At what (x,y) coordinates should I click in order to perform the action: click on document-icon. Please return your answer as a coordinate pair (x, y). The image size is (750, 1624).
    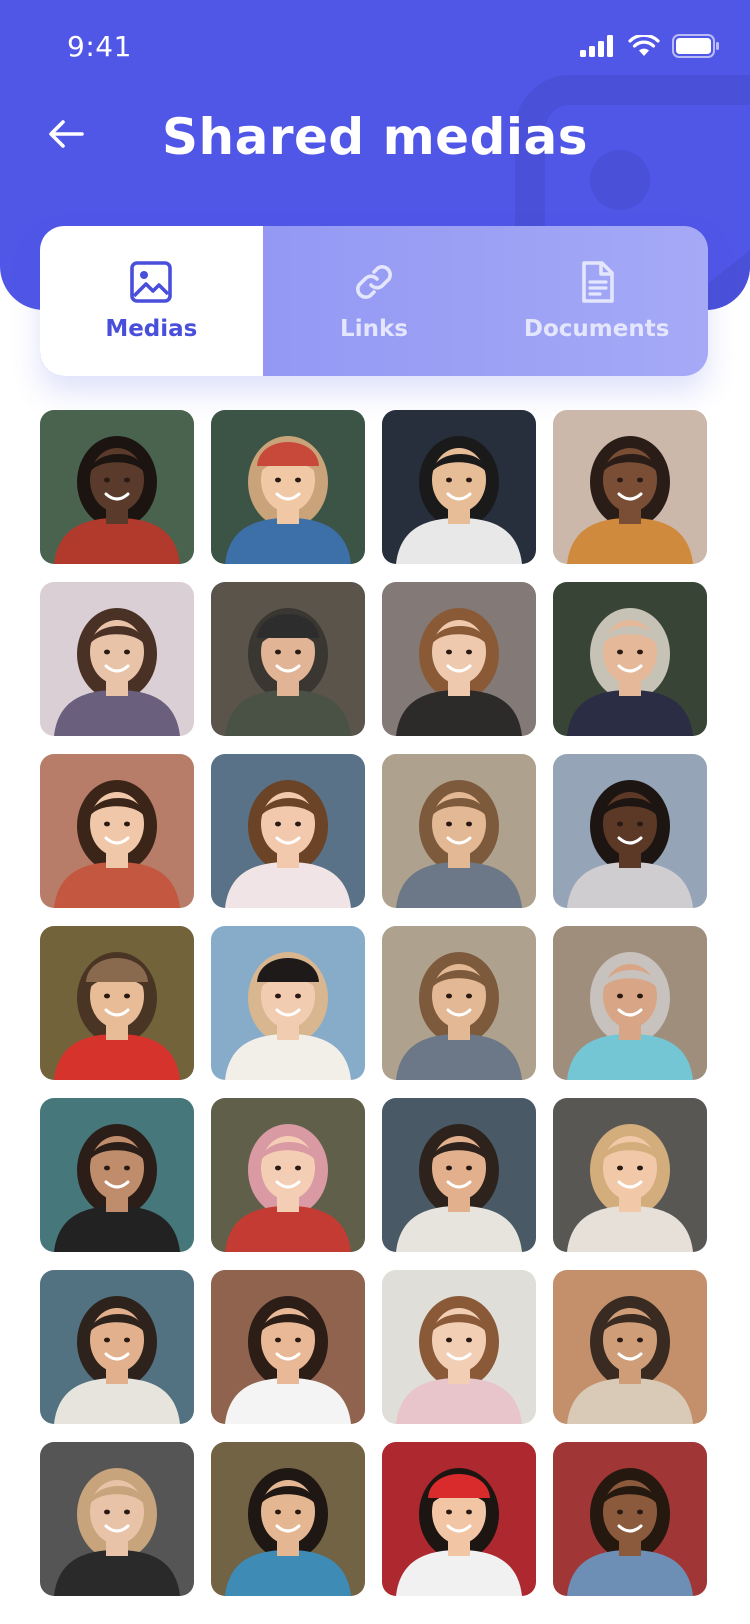
    Looking at the image, I should click on (597, 282).